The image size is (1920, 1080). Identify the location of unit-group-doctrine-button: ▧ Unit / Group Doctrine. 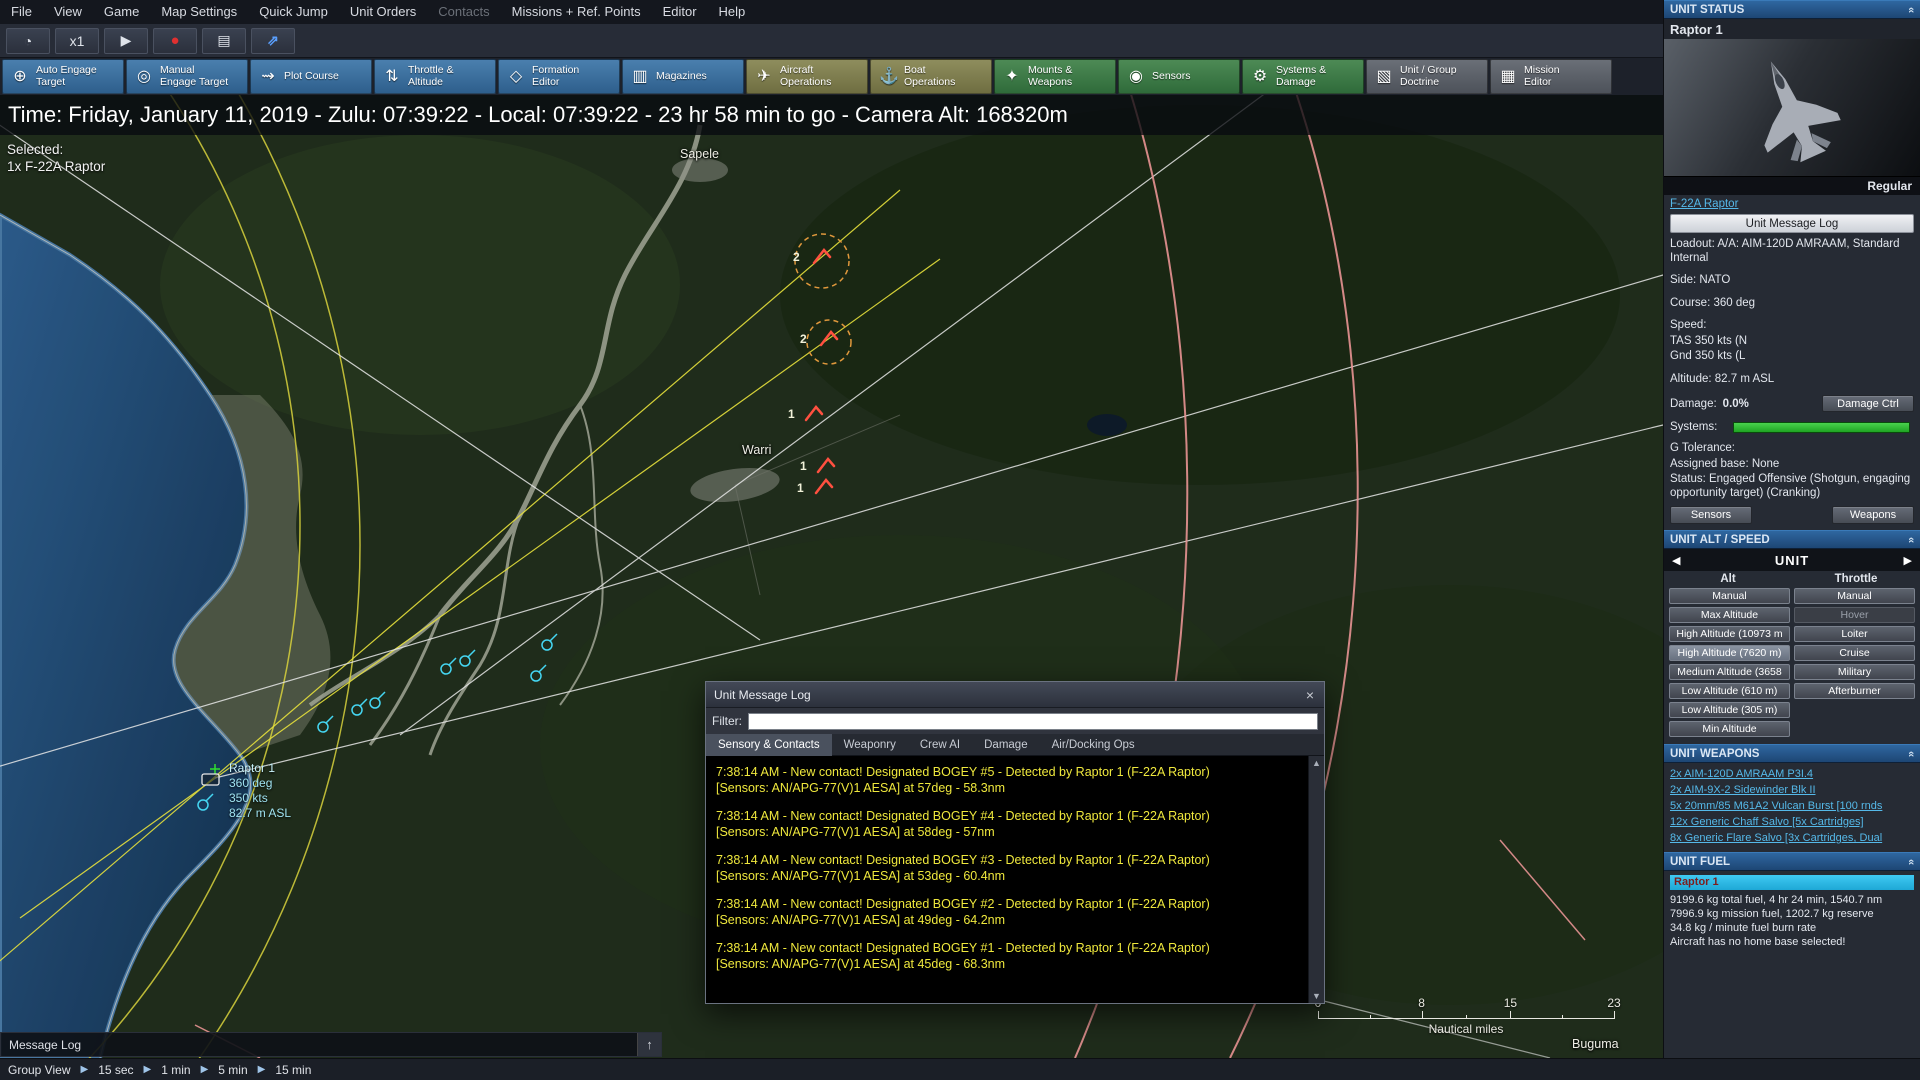
(1427, 76).